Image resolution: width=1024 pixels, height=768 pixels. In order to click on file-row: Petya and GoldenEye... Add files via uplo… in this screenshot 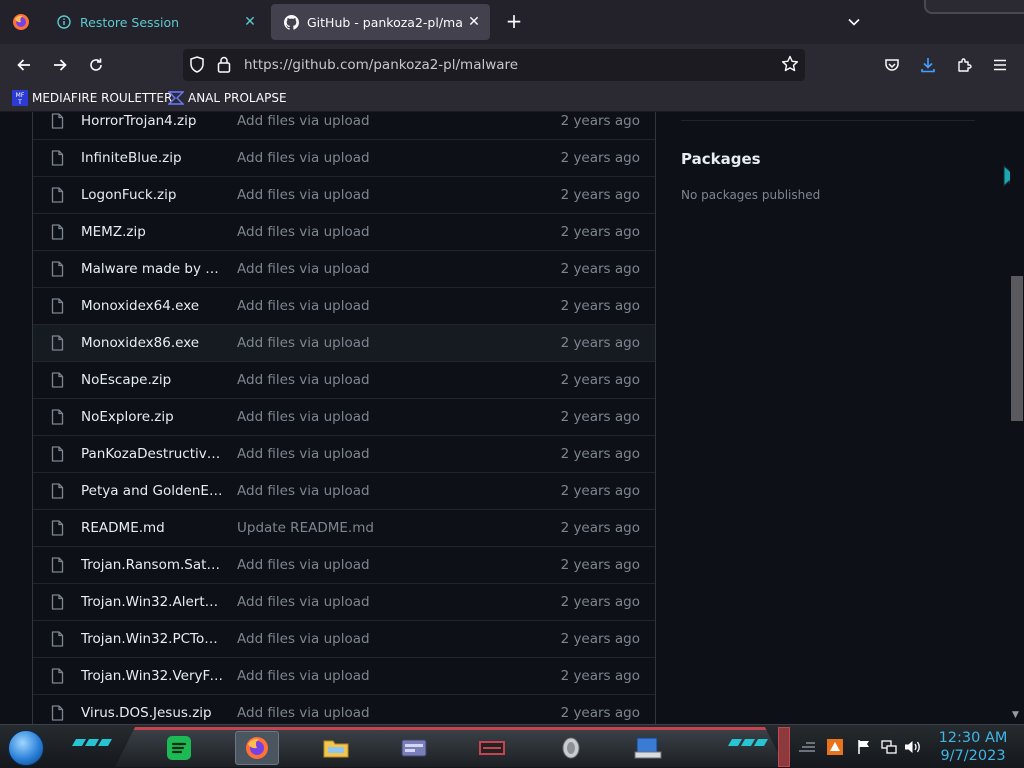, I will do `click(344, 490)`.